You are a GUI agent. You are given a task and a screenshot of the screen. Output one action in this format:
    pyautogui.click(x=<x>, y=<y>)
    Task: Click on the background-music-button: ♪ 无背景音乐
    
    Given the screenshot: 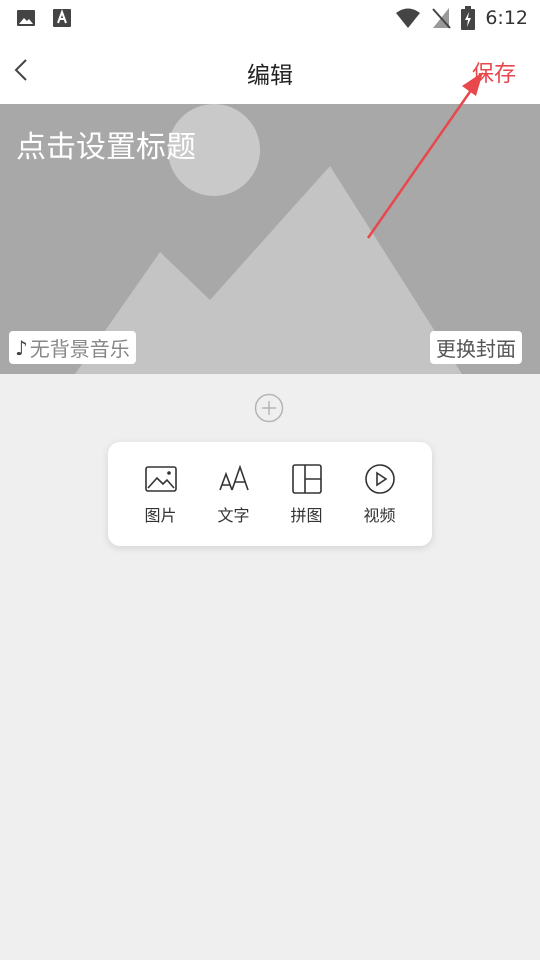 What is the action you would take?
    pyautogui.click(x=72, y=347)
    